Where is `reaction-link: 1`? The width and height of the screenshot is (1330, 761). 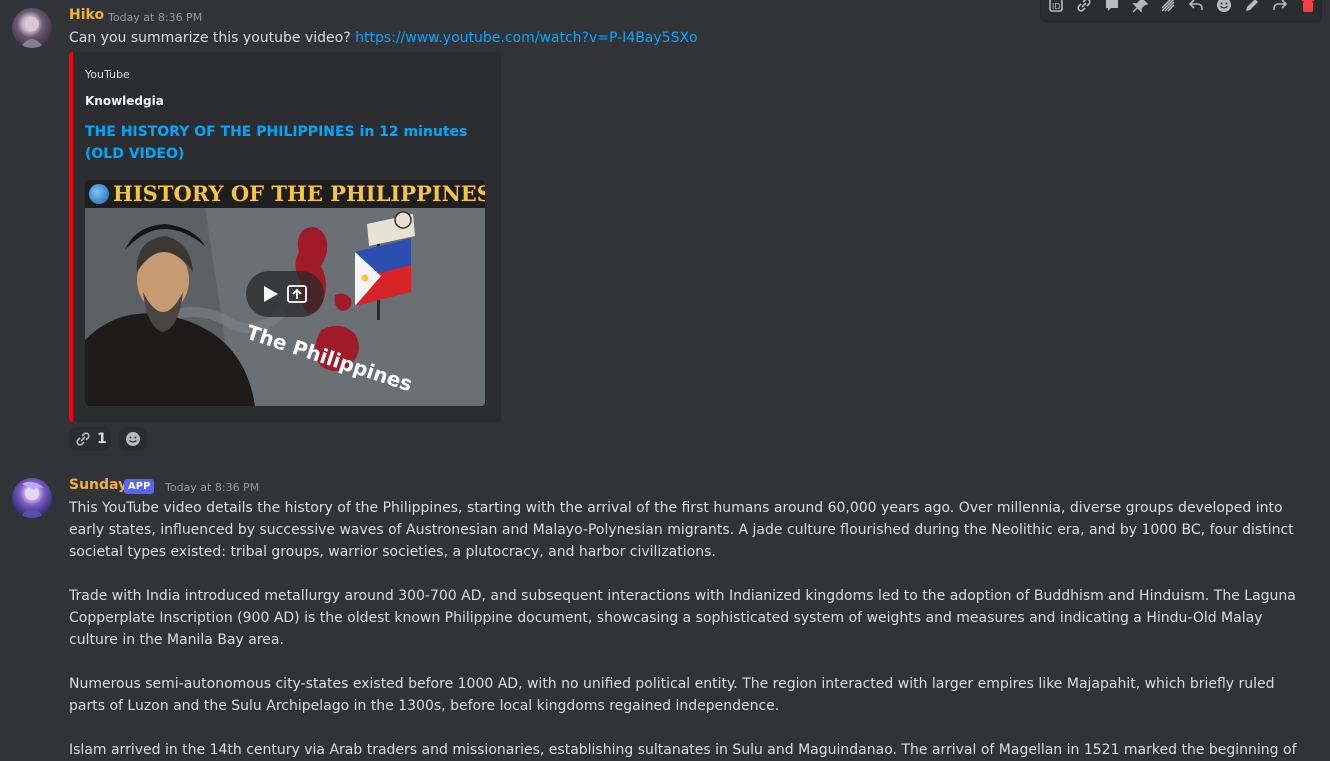
reaction-link: 1 is located at coordinates (90, 439).